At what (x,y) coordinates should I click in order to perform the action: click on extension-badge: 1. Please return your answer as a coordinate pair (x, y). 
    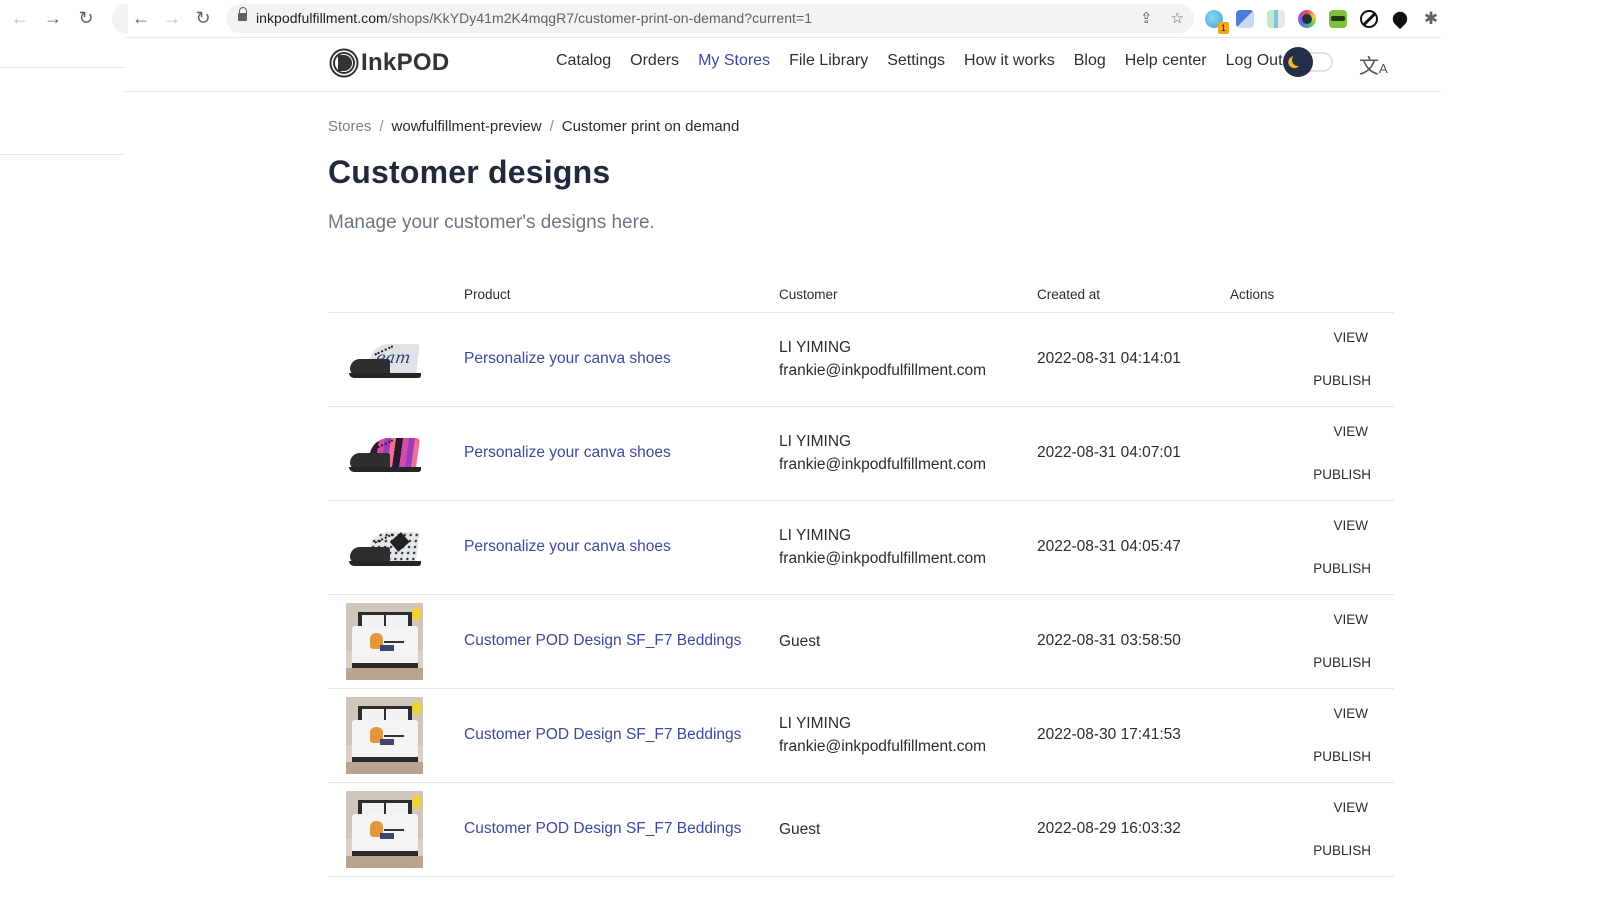
    Looking at the image, I should click on (1223, 28).